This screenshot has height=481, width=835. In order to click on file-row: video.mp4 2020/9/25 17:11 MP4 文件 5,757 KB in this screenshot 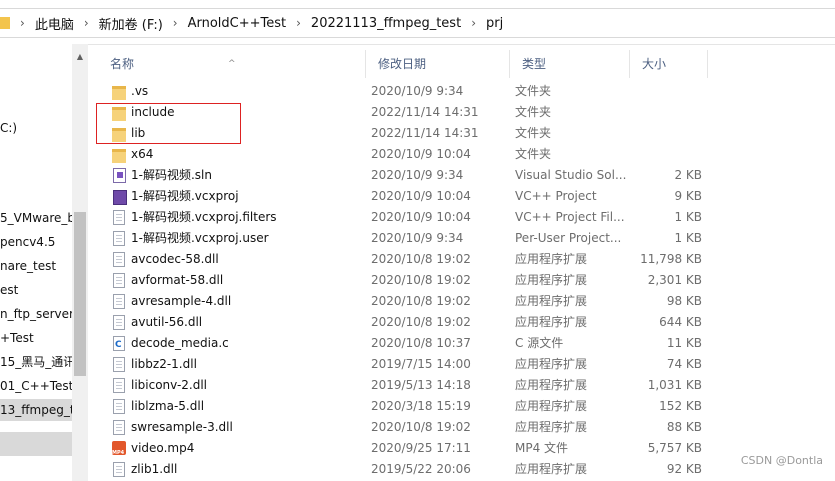, I will do `click(466, 451)`.